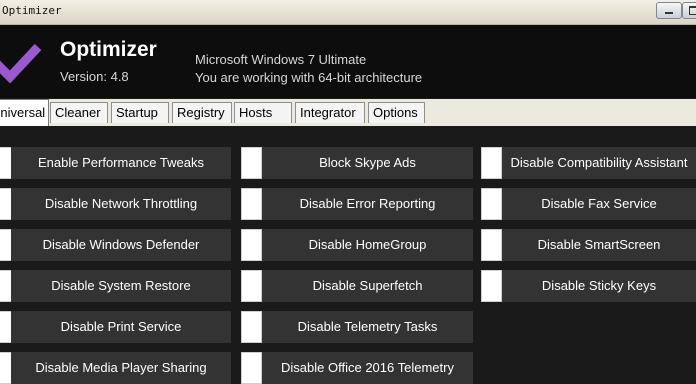 Image resolution: width=696 pixels, height=384 pixels. Describe the element at coordinates (599, 286) in the screenshot. I see `tweak-button: Disable Sticky Keys` at that location.